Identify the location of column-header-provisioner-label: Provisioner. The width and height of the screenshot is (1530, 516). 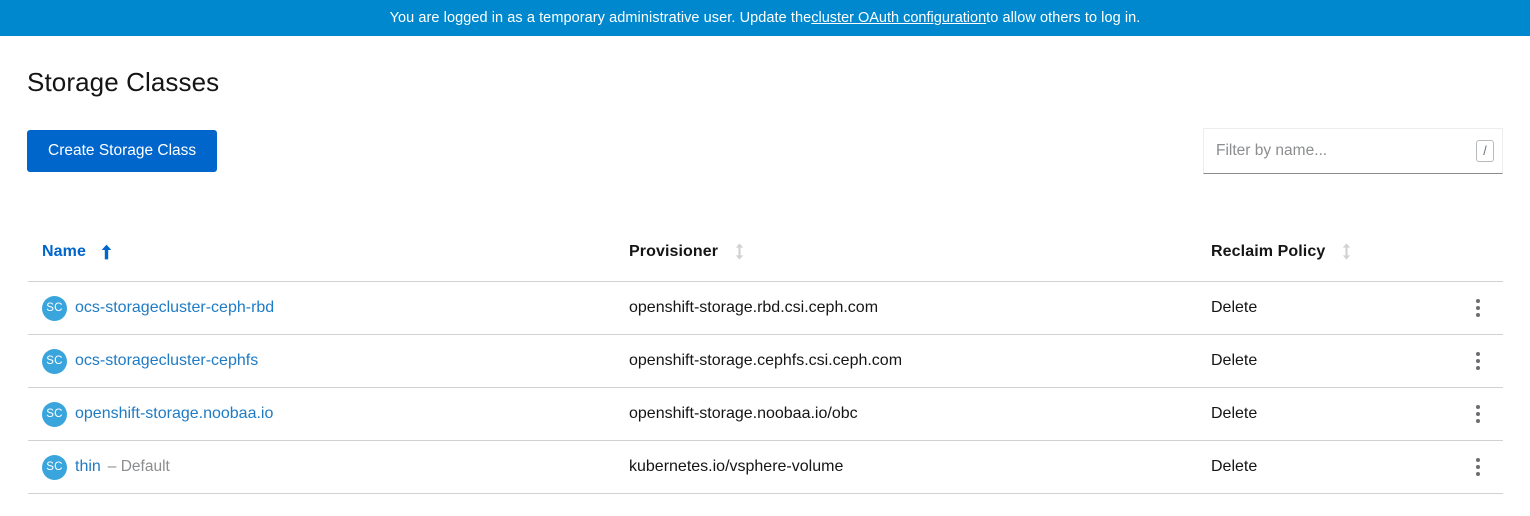
(673, 252).